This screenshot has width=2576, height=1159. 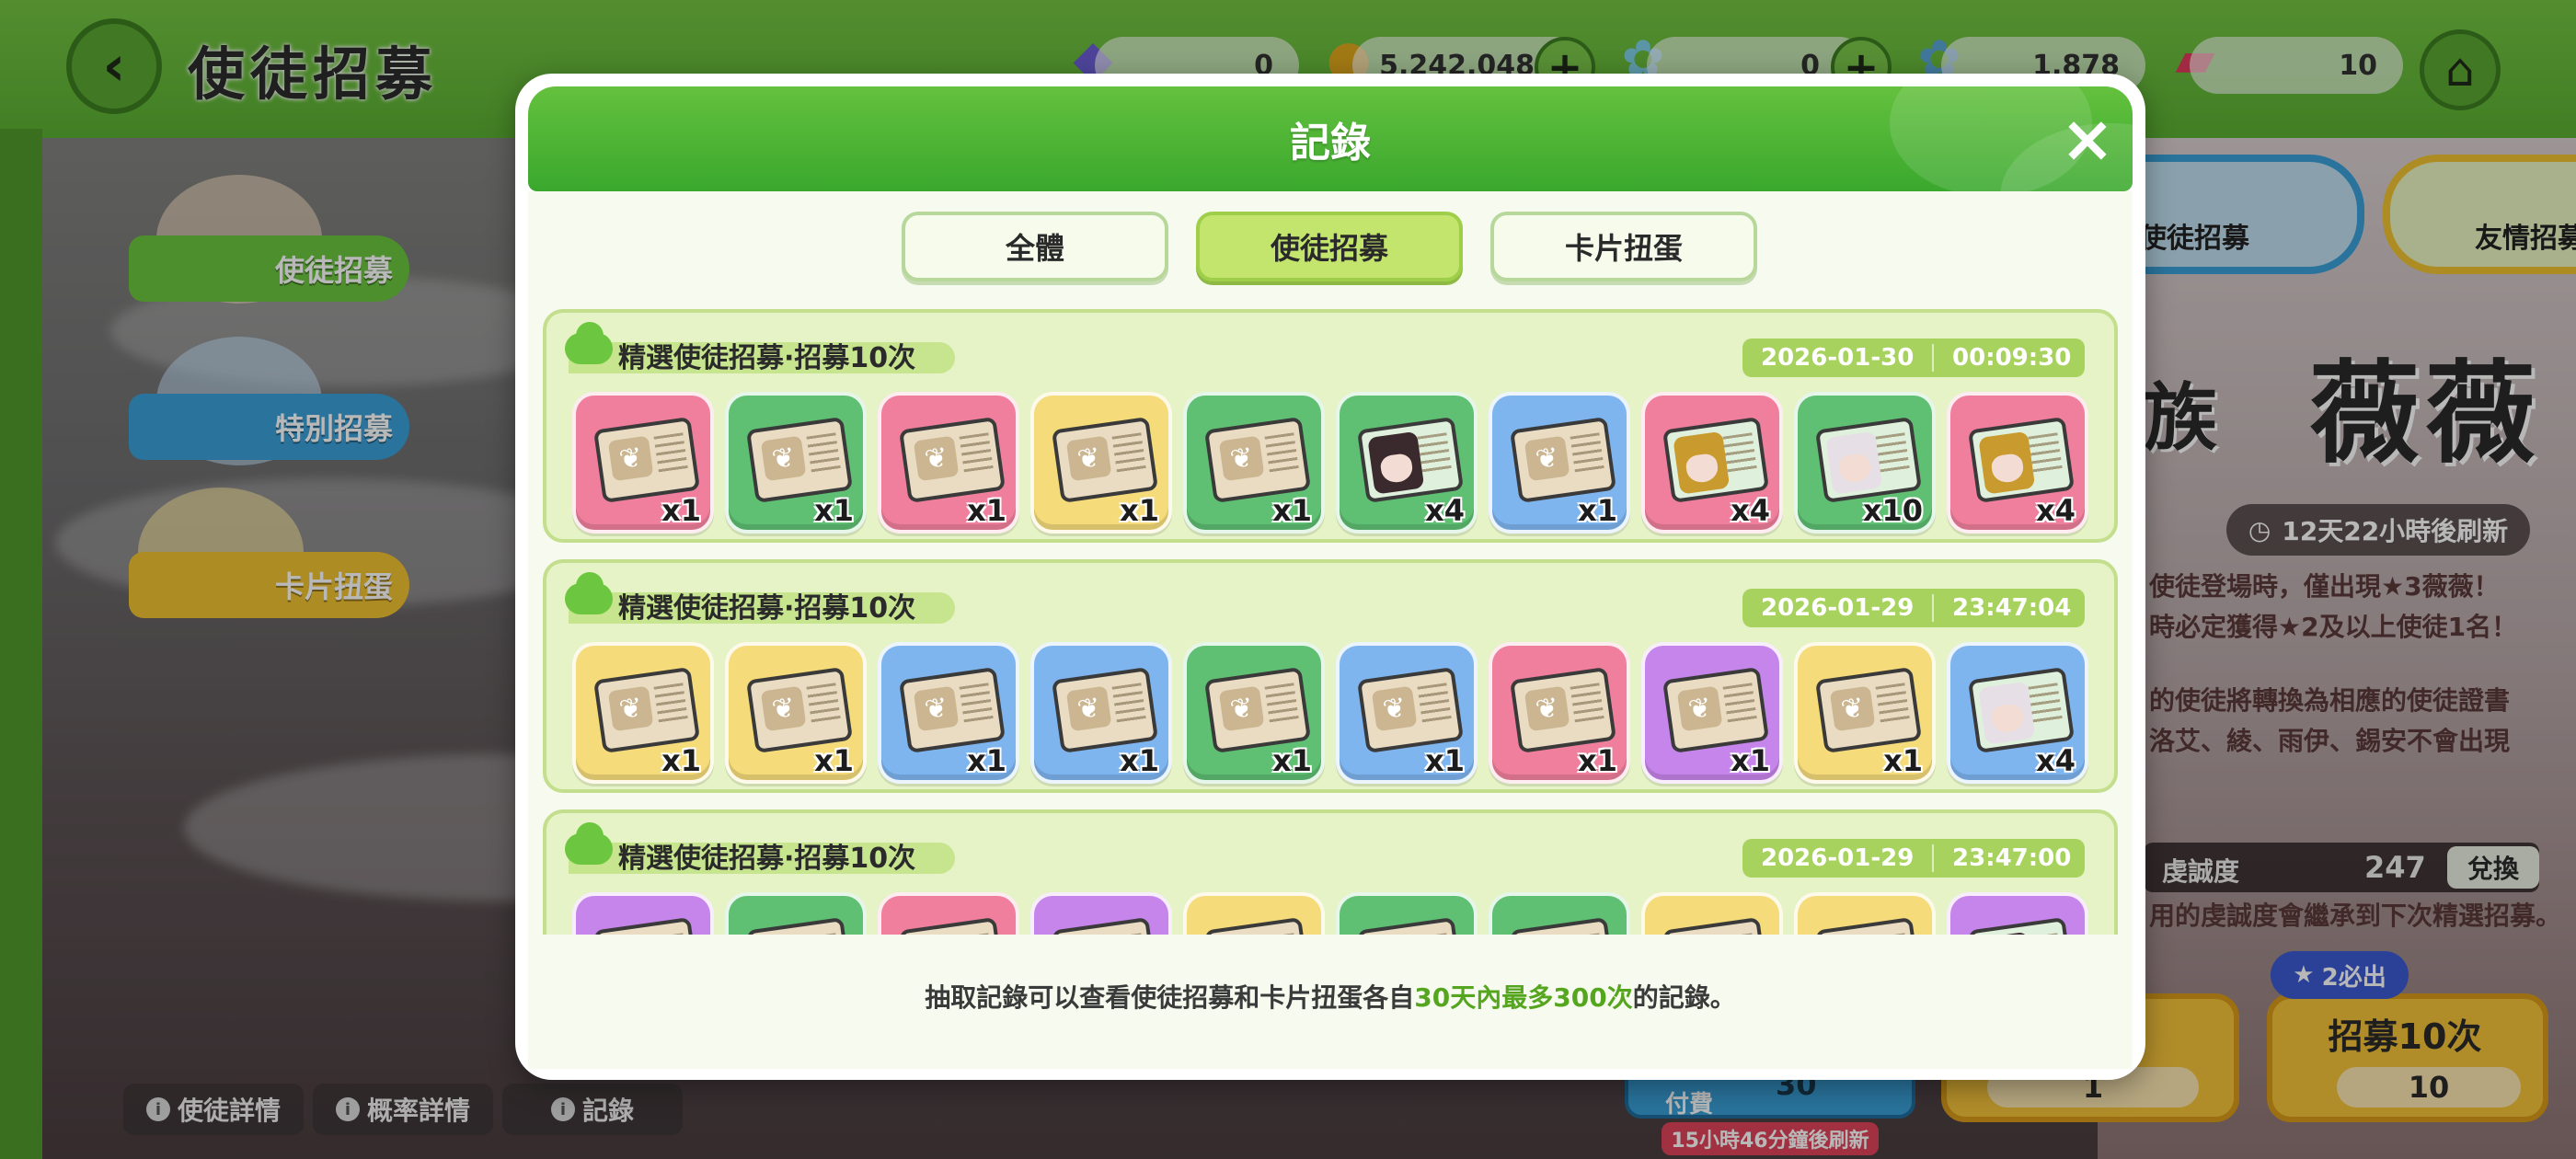 I want to click on tab-apostle-recruit: 使徒招募, so click(x=1329, y=246).